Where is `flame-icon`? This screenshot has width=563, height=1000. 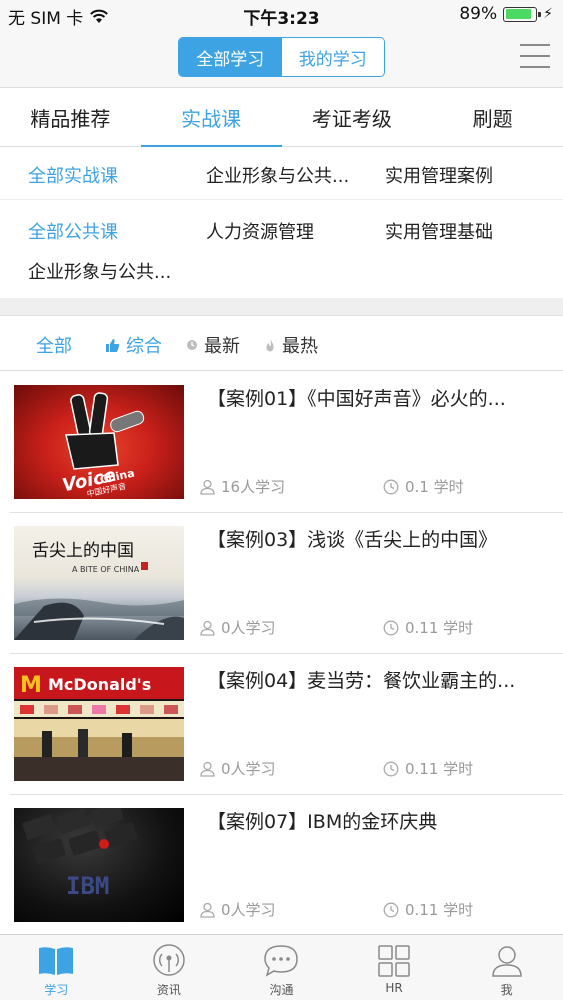
flame-icon is located at coordinates (270, 344).